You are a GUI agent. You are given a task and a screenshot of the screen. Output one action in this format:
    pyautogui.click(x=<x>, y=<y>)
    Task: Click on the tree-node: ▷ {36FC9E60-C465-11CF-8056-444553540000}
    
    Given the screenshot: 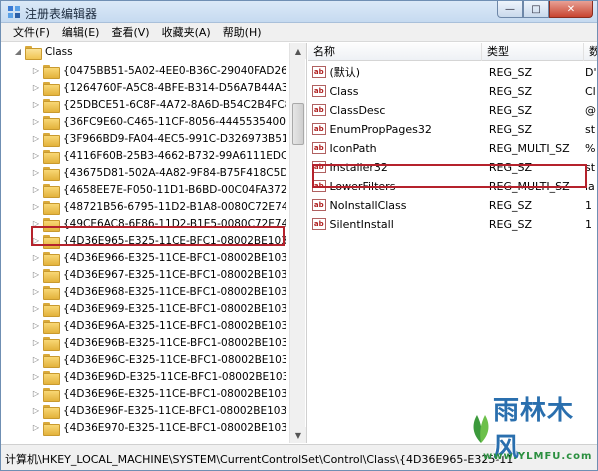 What is the action you would take?
    pyautogui.click(x=158, y=121)
    